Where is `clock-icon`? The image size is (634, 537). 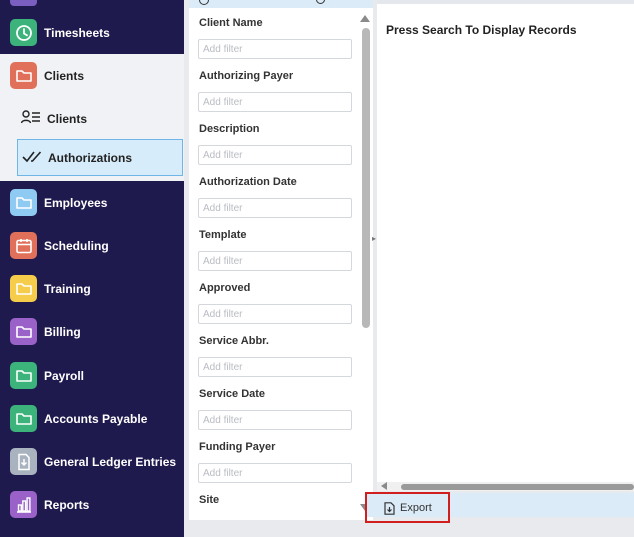
clock-icon is located at coordinates (23, 32).